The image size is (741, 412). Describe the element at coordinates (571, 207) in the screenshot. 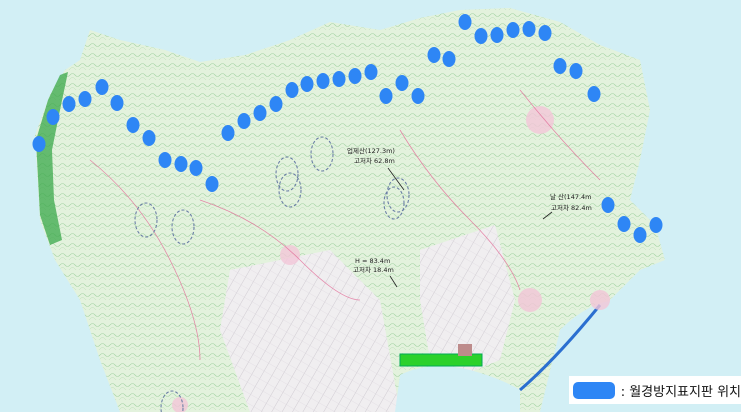

I see `annotation-peak-2-diff: 고저차 82.4m` at that location.